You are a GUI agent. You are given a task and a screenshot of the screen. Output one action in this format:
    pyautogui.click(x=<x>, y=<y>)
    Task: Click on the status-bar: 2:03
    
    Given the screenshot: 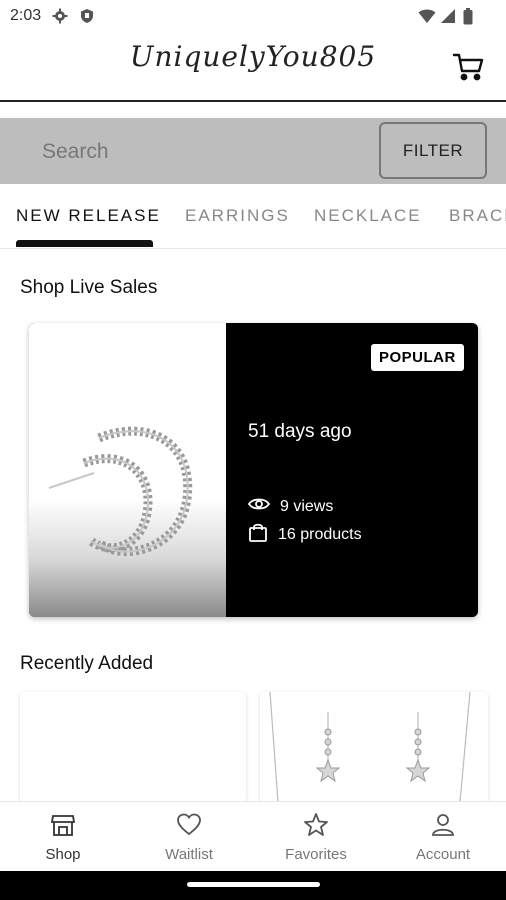 What is the action you would take?
    pyautogui.click(x=253, y=16)
    